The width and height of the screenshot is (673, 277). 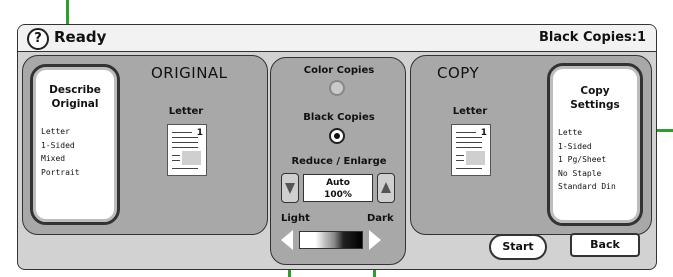 What do you see at coordinates (570, 132) in the screenshot?
I see `list-item: Lette` at bounding box center [570, 132].